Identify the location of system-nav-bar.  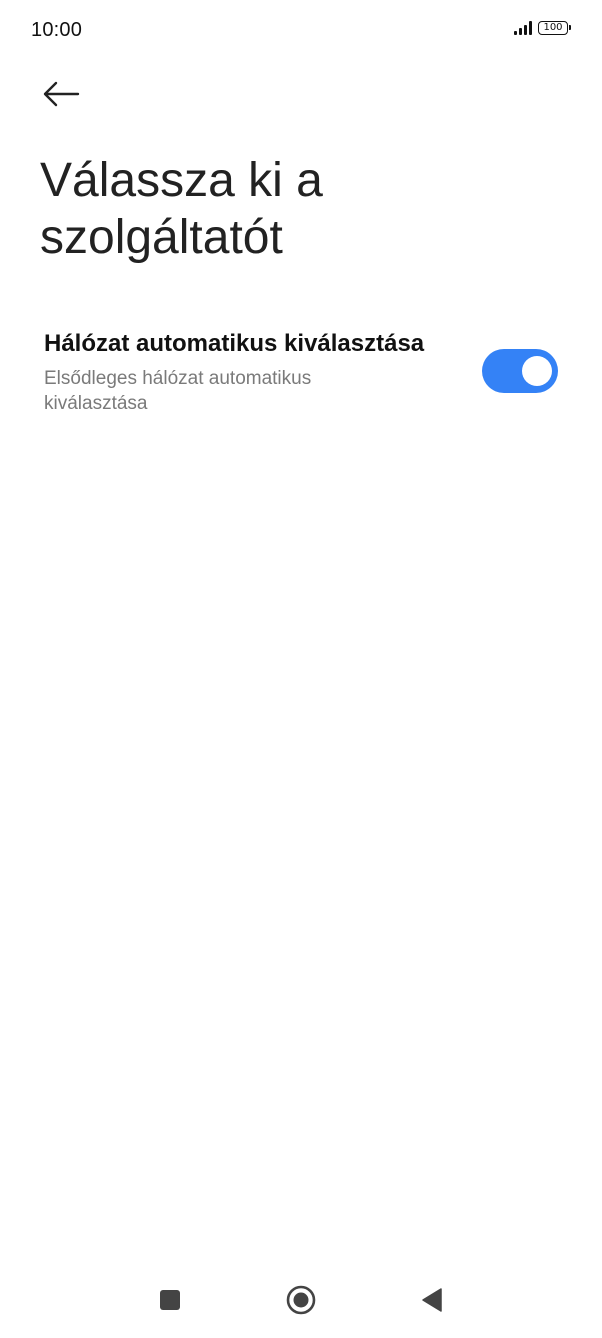
(301, 1298).